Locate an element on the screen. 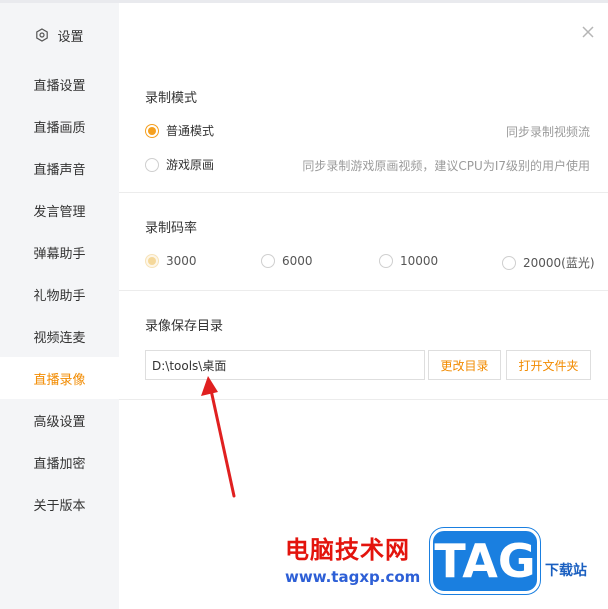  sidebar-item-advanced-settings: 高级设置 is located at coordinates (59, 420).